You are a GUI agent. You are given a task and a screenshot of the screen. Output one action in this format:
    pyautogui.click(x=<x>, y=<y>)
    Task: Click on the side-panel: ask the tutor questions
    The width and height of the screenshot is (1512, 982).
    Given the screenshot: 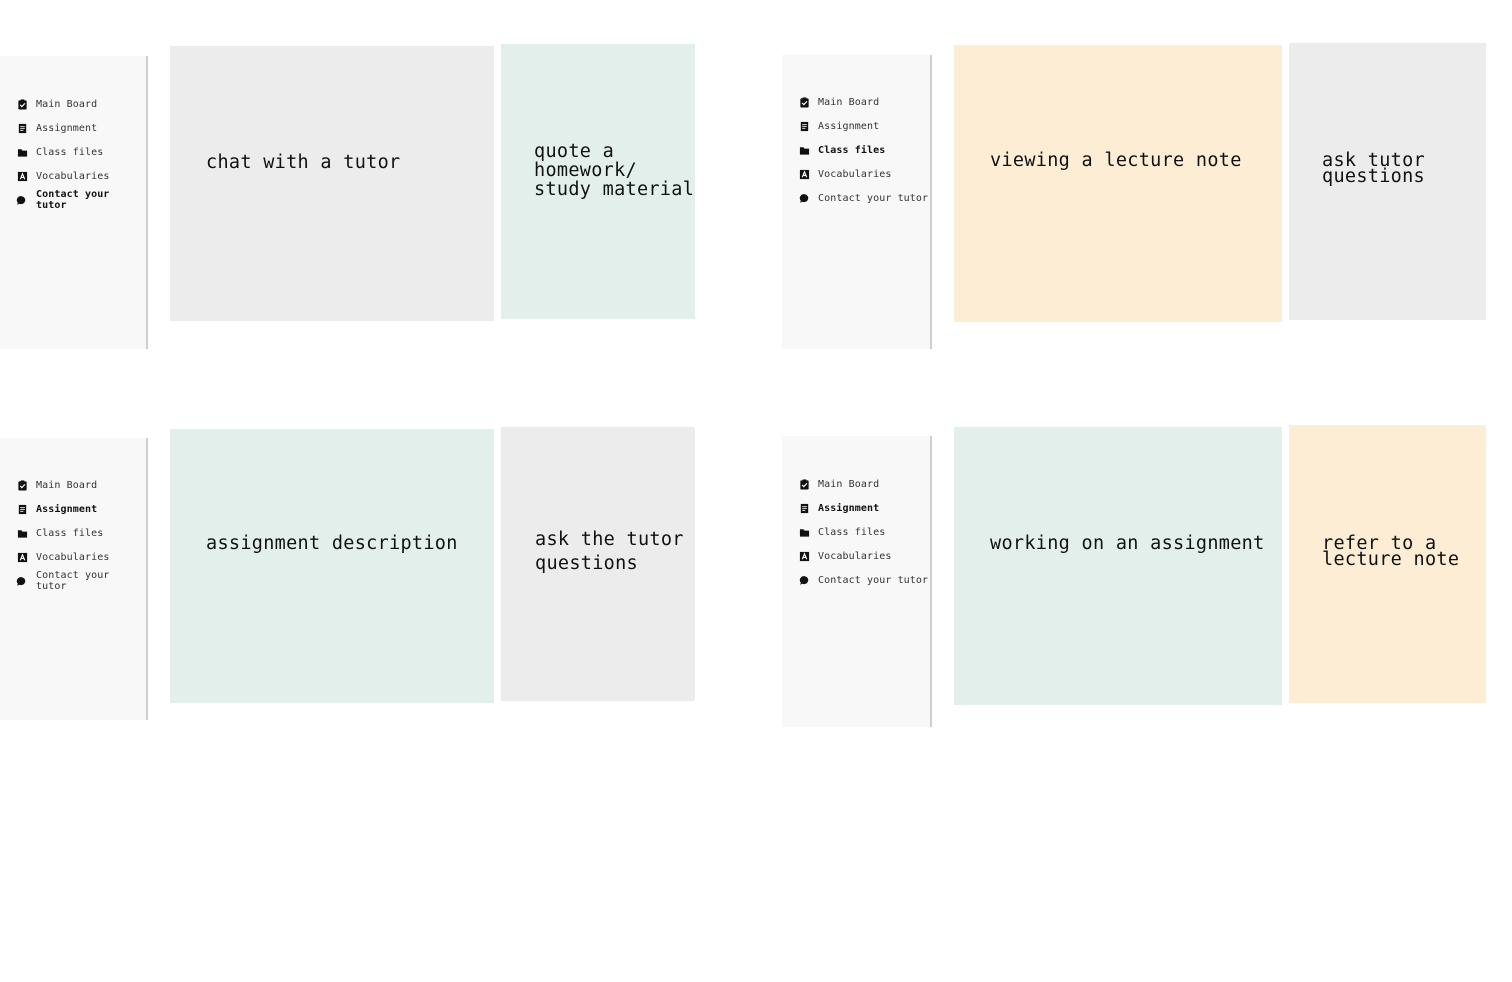 What is the action you would take?
    pyautogui.click(x=598, y=564)
    